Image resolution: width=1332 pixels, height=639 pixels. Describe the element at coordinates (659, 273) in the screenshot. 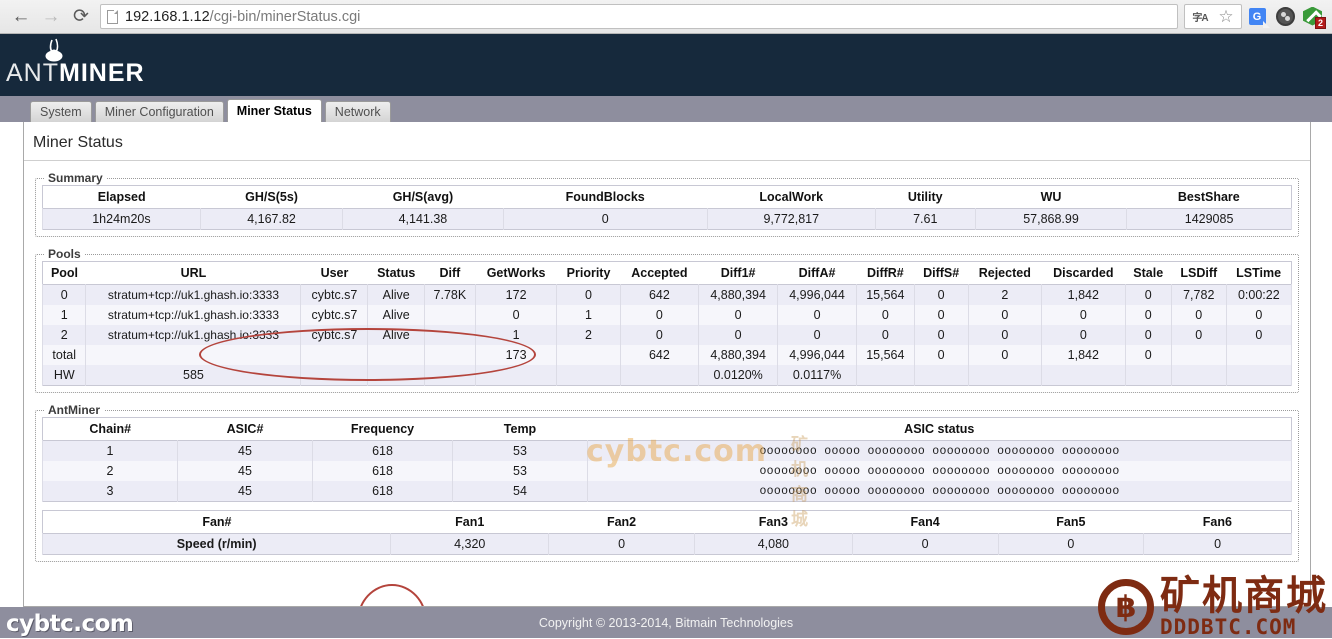

I see `pools-header-accepted: Accepted` at that location.